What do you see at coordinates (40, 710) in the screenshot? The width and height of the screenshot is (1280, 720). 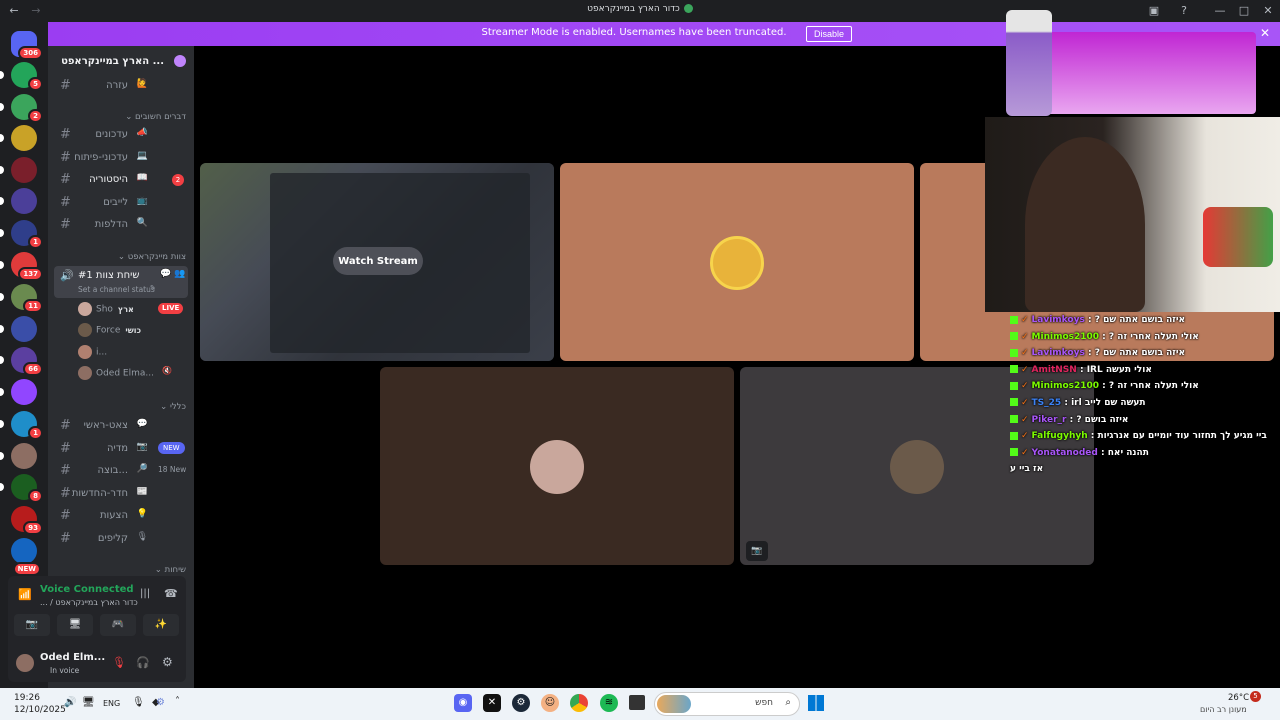 I see `clock-date: 12/10/2025` at bounding box center [40, 710].